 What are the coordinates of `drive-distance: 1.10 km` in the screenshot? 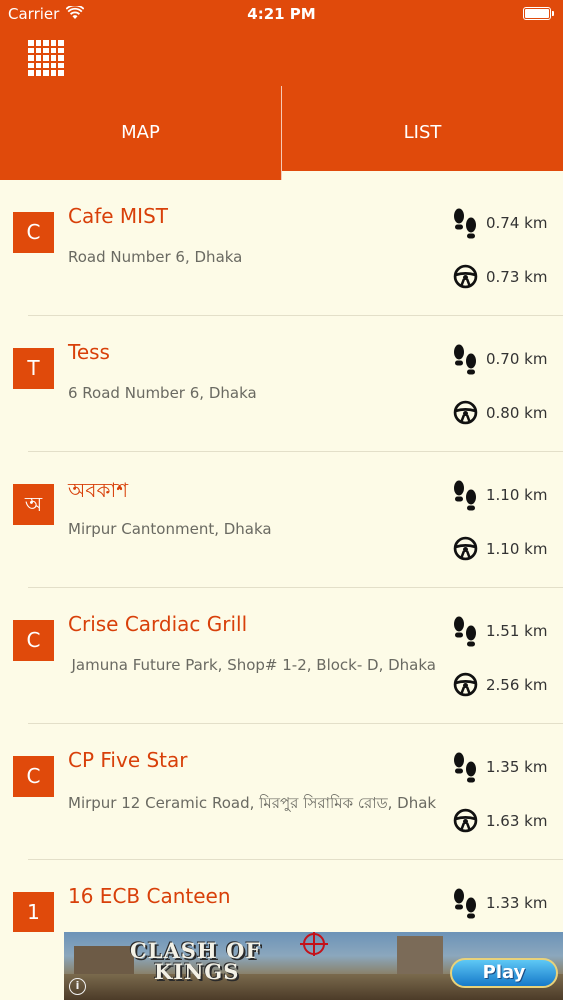 It's located at (517, 549).